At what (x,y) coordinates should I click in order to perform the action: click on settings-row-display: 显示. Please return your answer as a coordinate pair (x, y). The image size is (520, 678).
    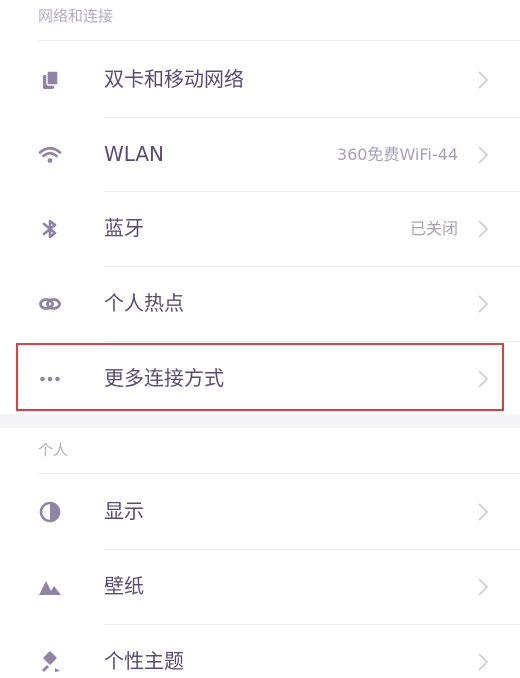
    Looking at the image, I should click on (260, 511).